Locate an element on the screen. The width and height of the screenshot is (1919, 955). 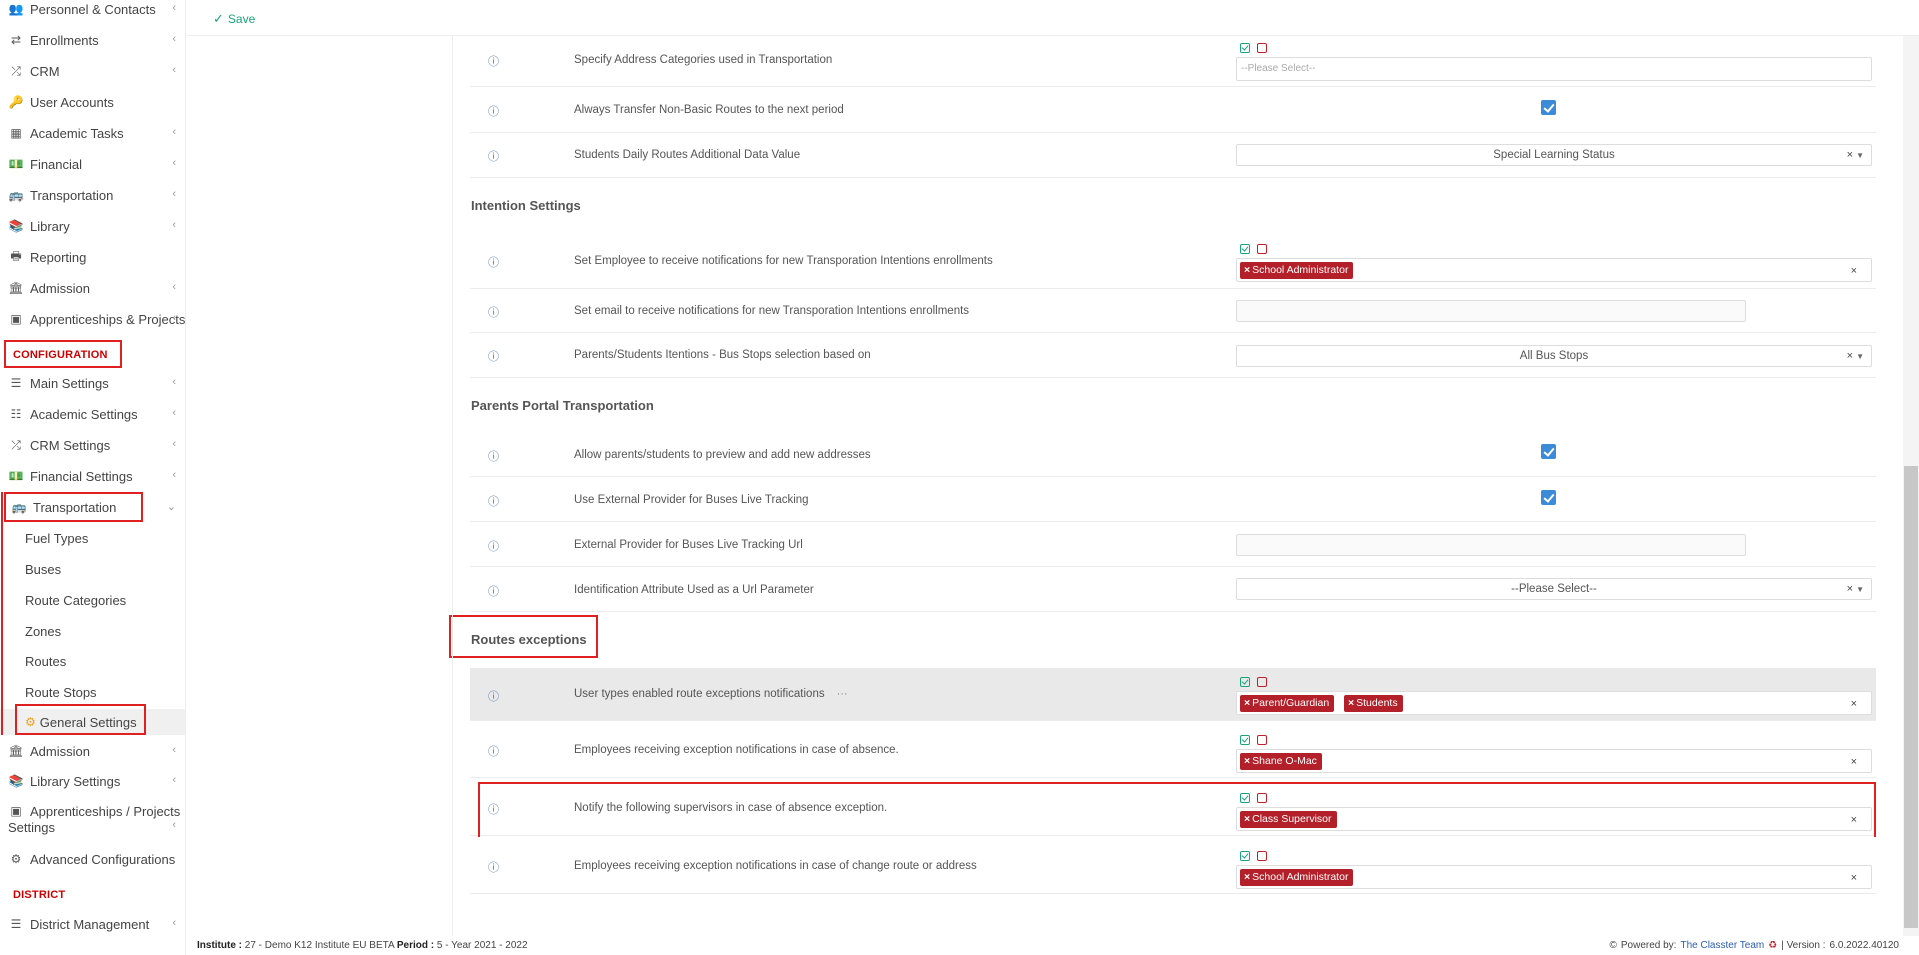
more-icon: ··· is located at coordinates (842, 694).